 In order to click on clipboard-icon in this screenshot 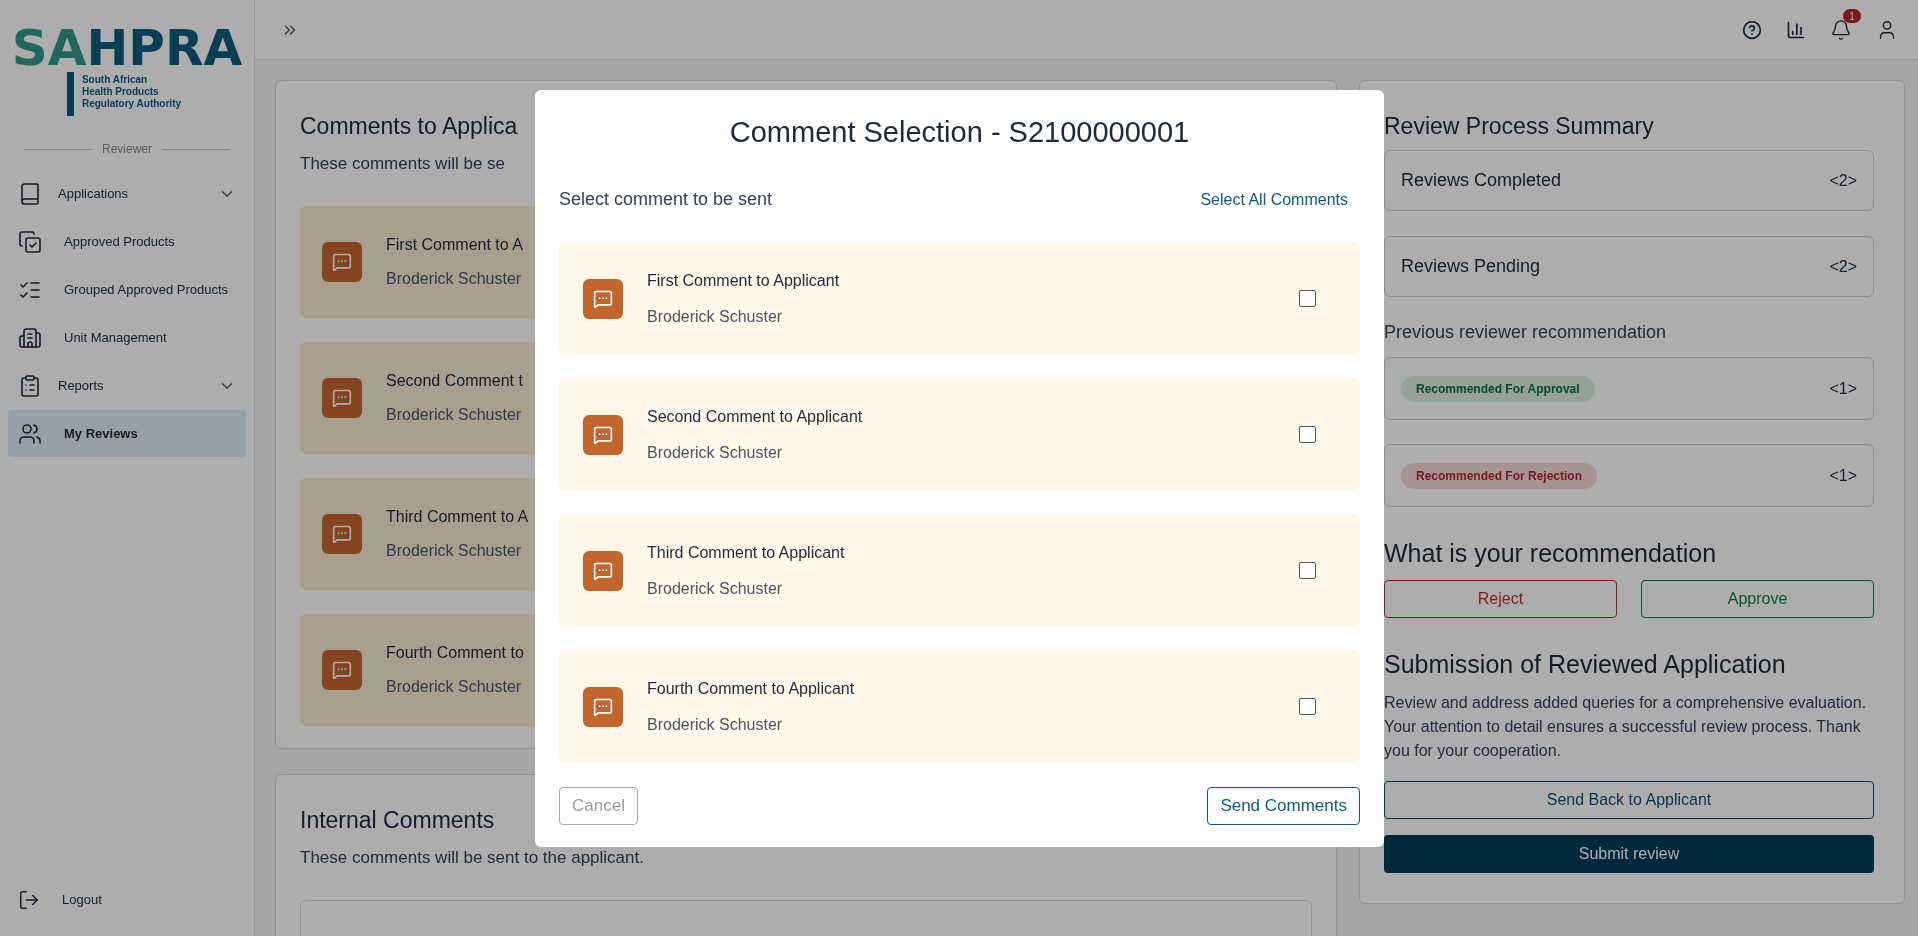, I will do `click(30, 385)`.